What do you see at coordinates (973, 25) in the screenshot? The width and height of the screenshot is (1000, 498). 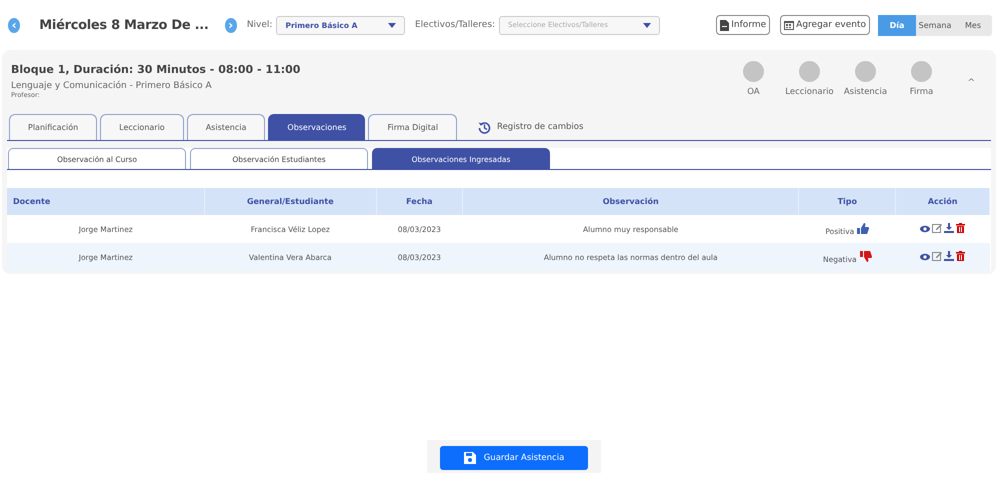 I see `view-tab: Mes` at bounding box center [973, 25].